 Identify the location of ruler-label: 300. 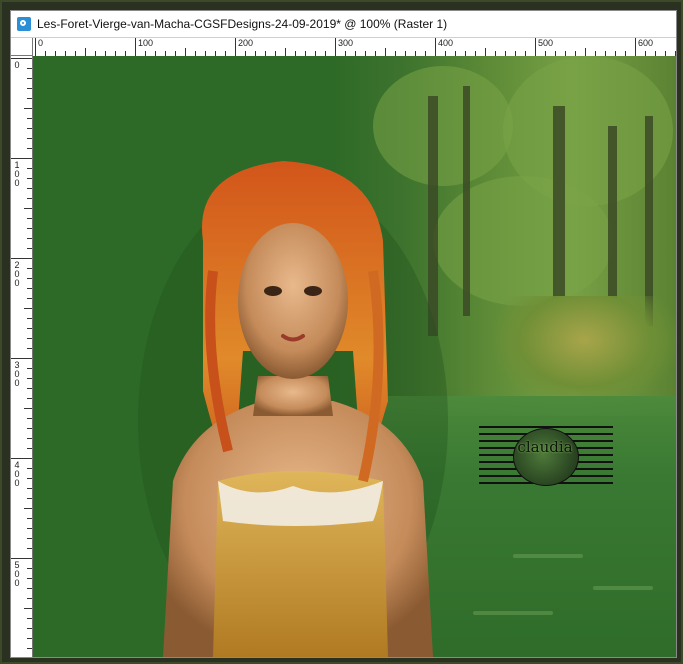
(17, 374).